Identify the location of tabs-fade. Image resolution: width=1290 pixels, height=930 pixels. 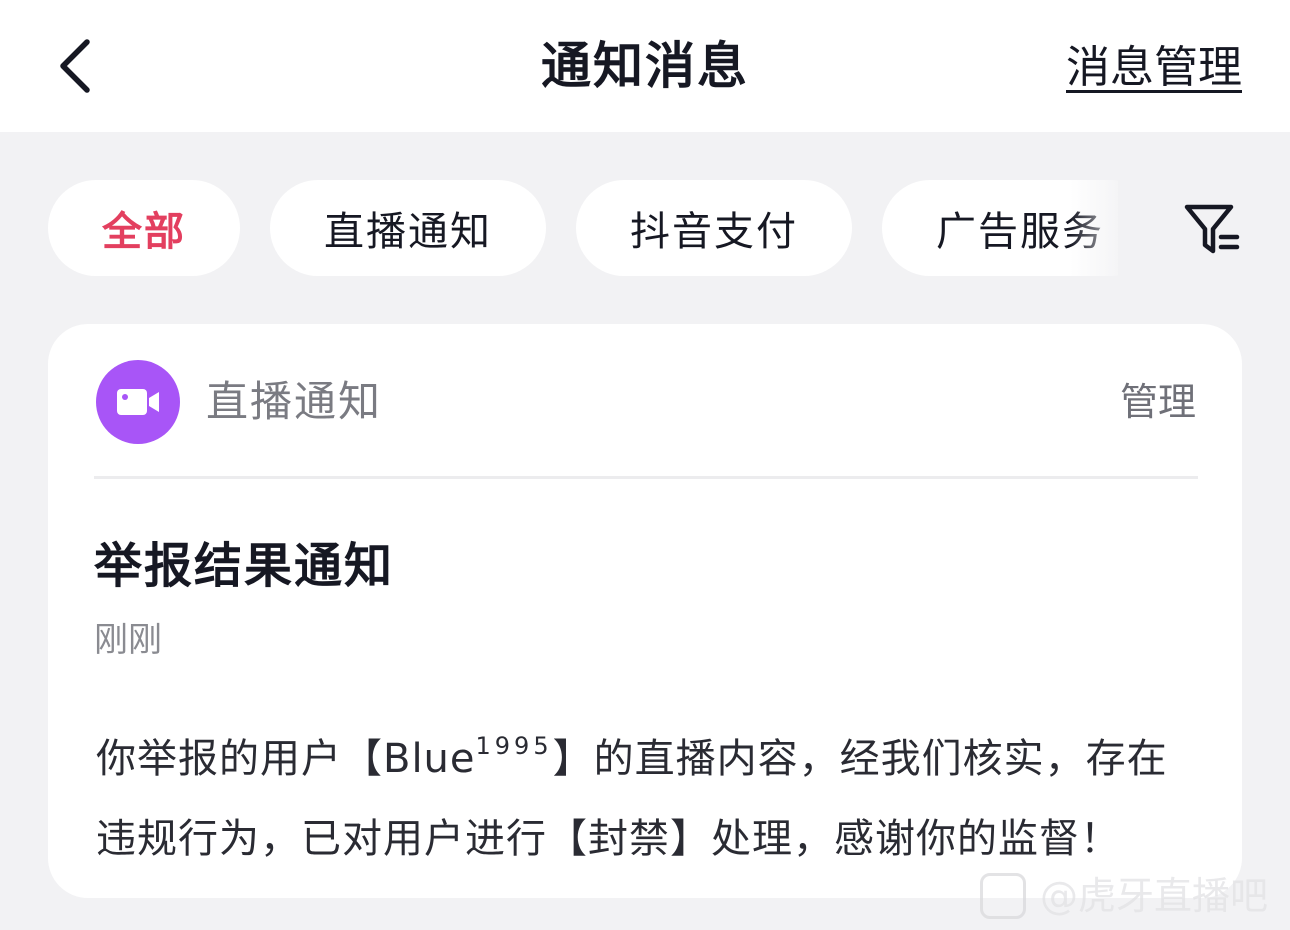
(1100, 228).